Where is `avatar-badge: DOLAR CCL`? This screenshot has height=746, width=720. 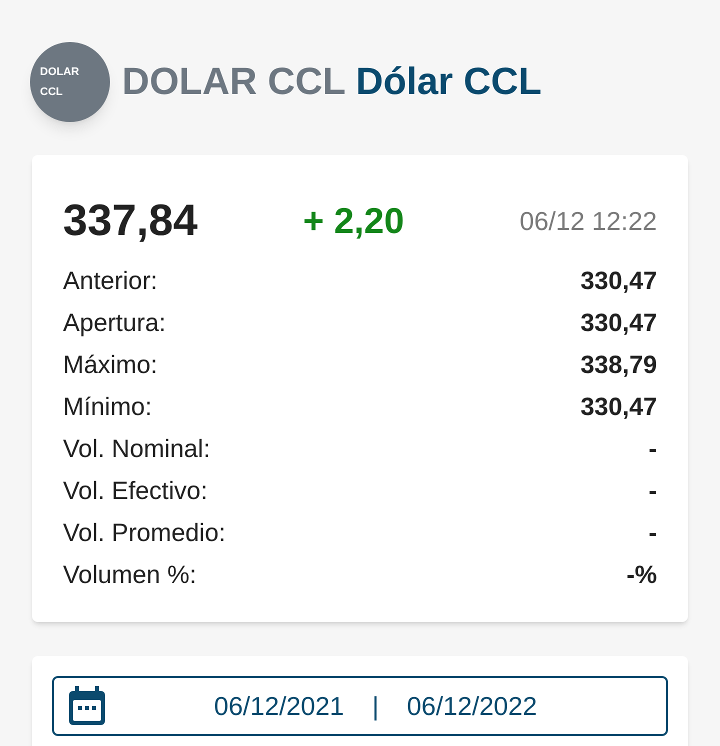
avatar-badge: DOLAR CCL is located at coordinates (70, 82).